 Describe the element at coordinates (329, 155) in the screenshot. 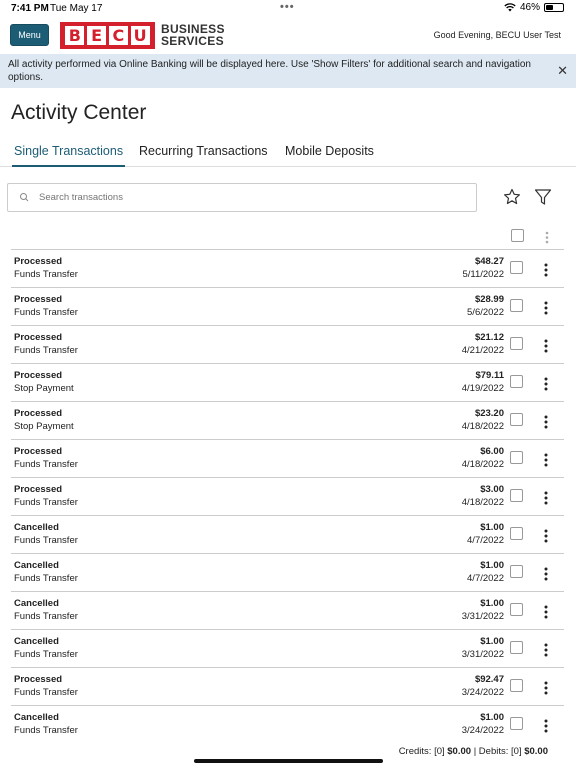

I see `tab-mobile-deposits: Mobile Deposits` at that location.